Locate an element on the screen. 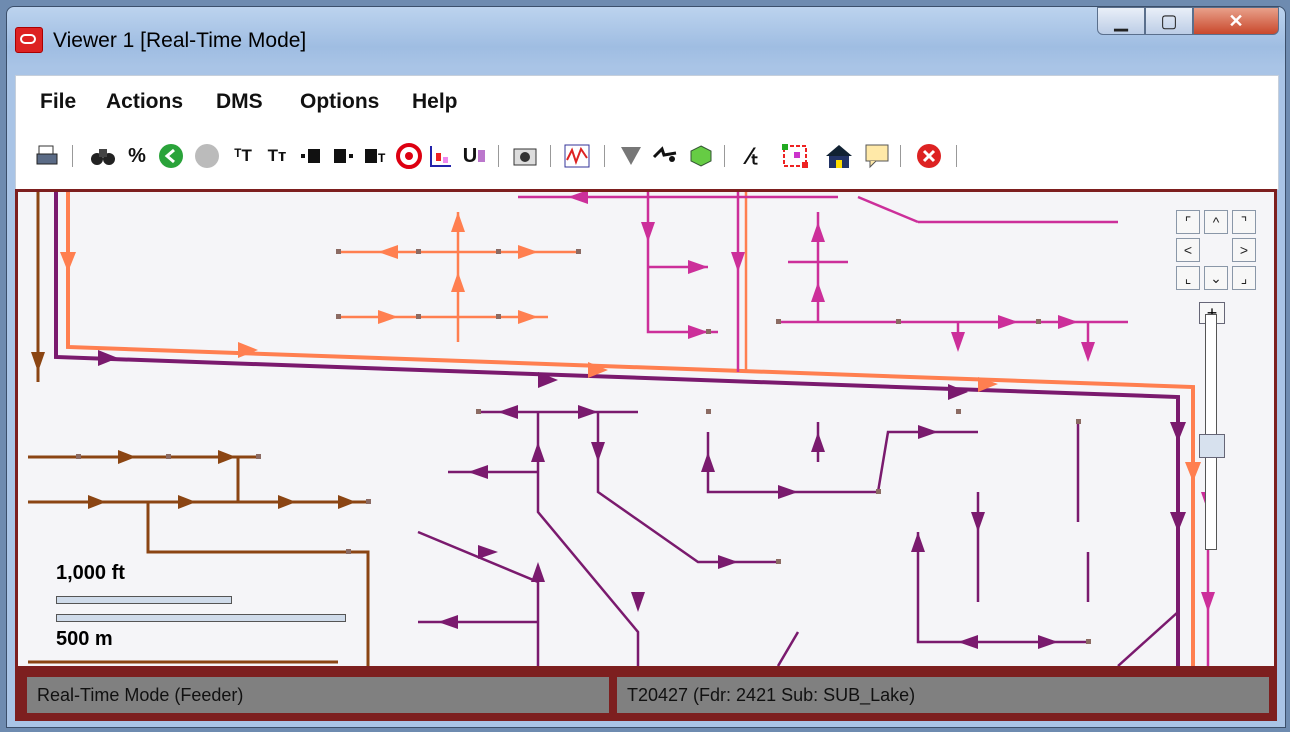  window-title: Viewer 1 [Real-Time Mode] is located at coordinates (180, 40).